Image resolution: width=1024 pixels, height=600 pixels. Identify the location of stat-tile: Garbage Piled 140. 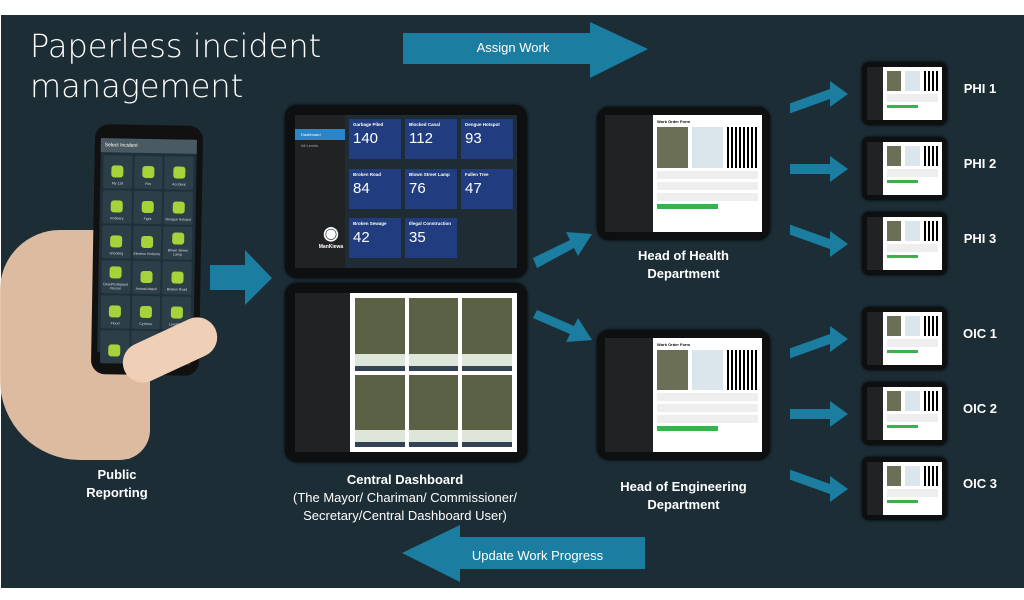
(375, 139).